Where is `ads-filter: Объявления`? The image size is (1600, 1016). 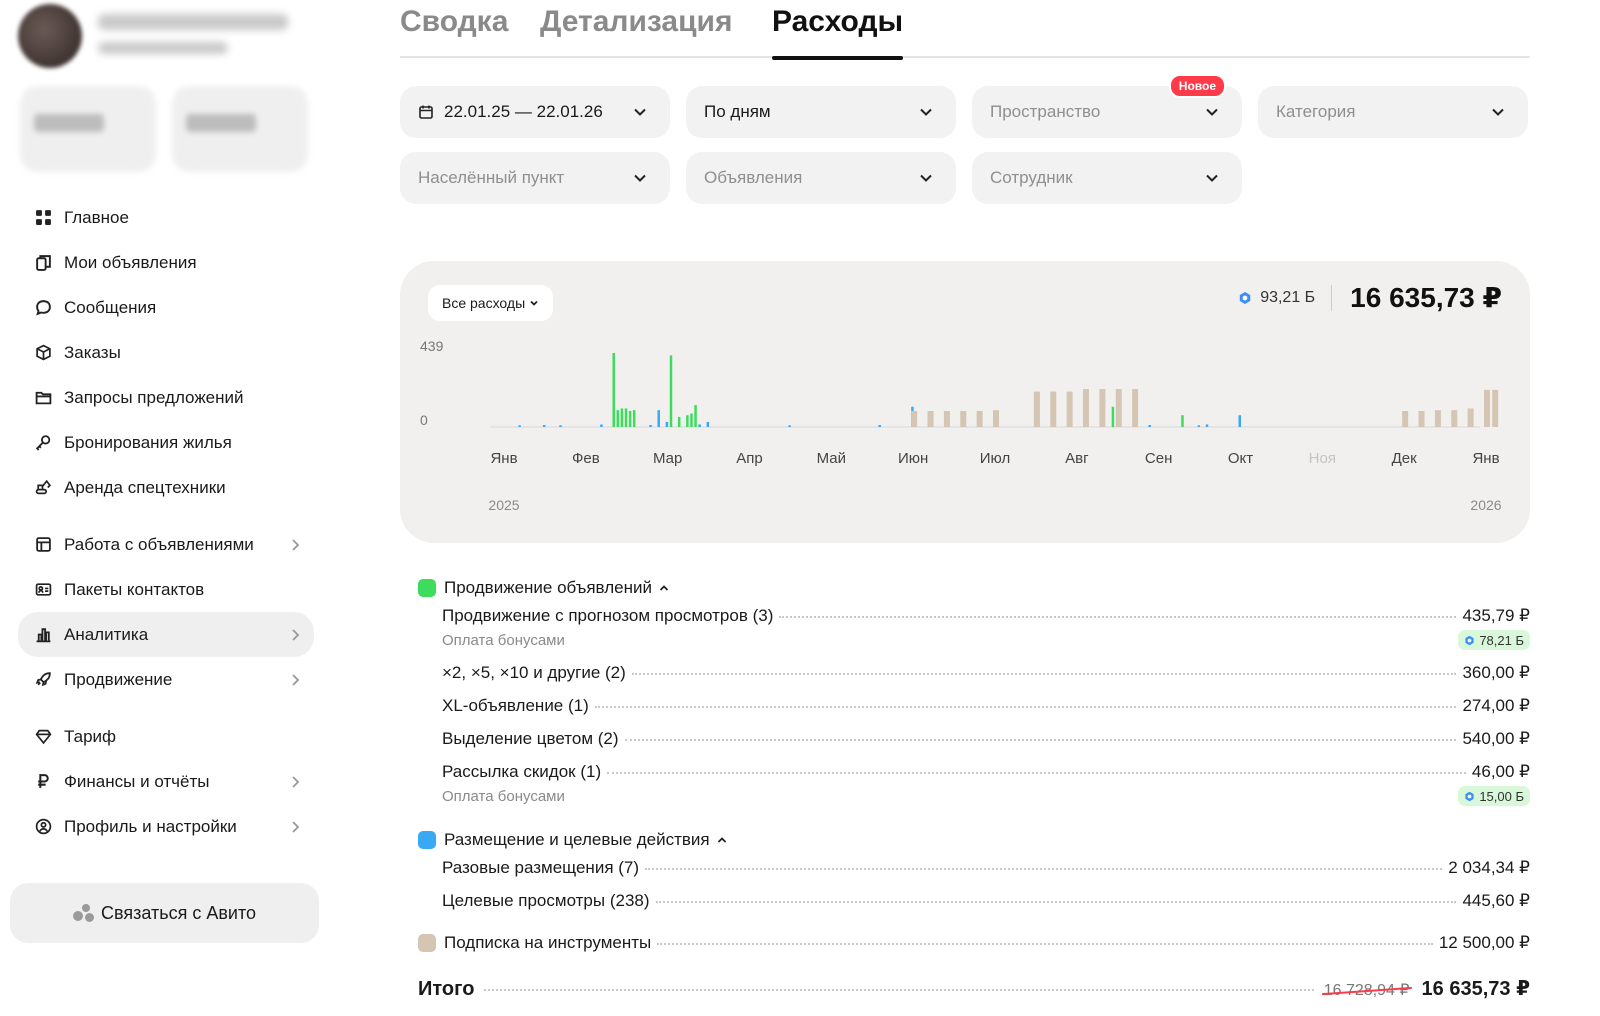
ads-filter: Объявления is located at coordinates (821, 178).